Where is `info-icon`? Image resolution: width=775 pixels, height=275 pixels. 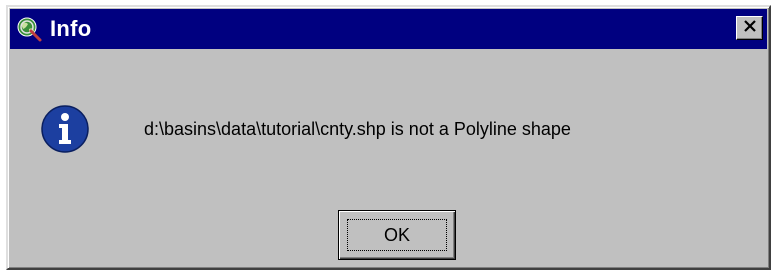
info-icon is located at coordinates (65, 129).